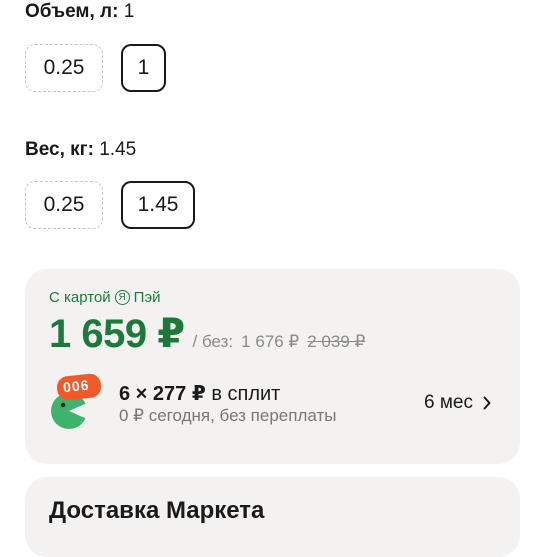 The height and width of the screenshot is (557, 545). I want to click on price-old: 2 039 ₽, so click(336, 341).